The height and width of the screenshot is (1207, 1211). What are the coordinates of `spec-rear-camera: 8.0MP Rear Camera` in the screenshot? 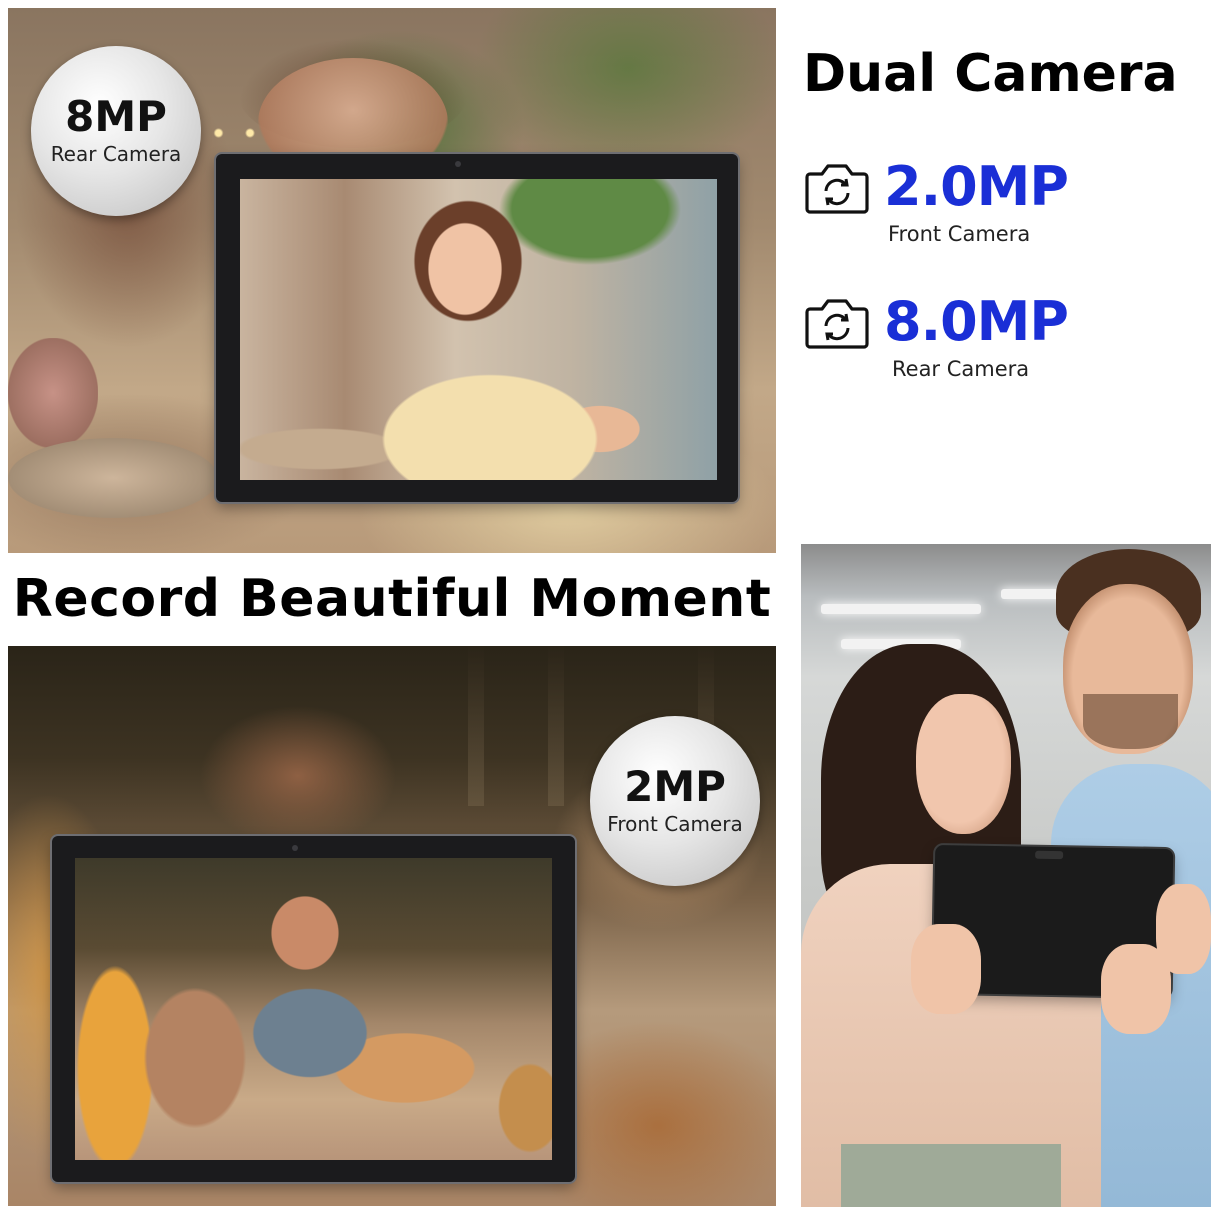 It's located at (1004, 337).